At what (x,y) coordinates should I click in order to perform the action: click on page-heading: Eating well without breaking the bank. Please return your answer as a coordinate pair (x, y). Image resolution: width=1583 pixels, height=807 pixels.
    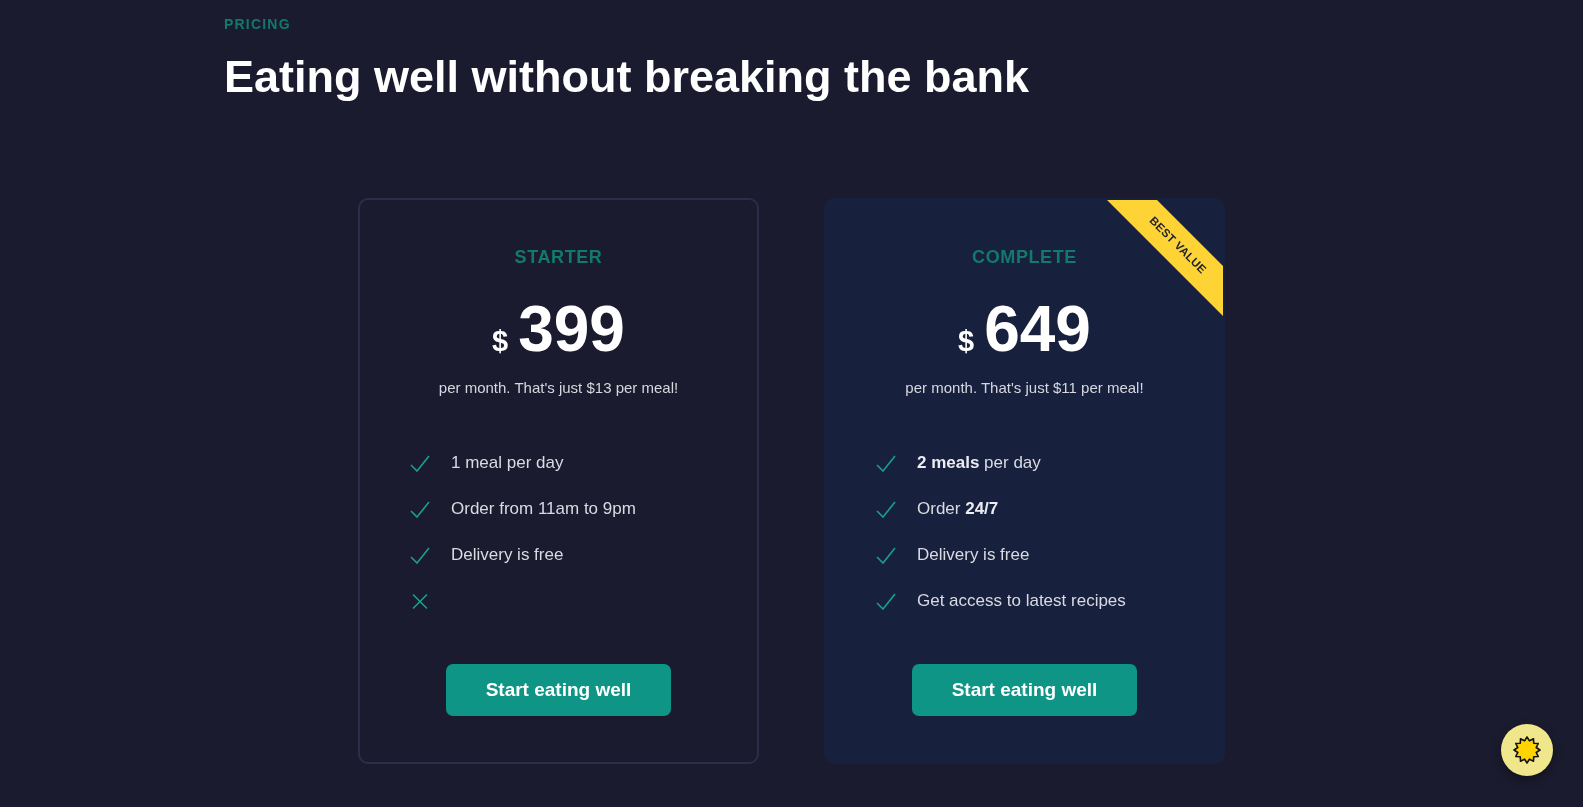
    Looking at the image, I should click on (627, 77).